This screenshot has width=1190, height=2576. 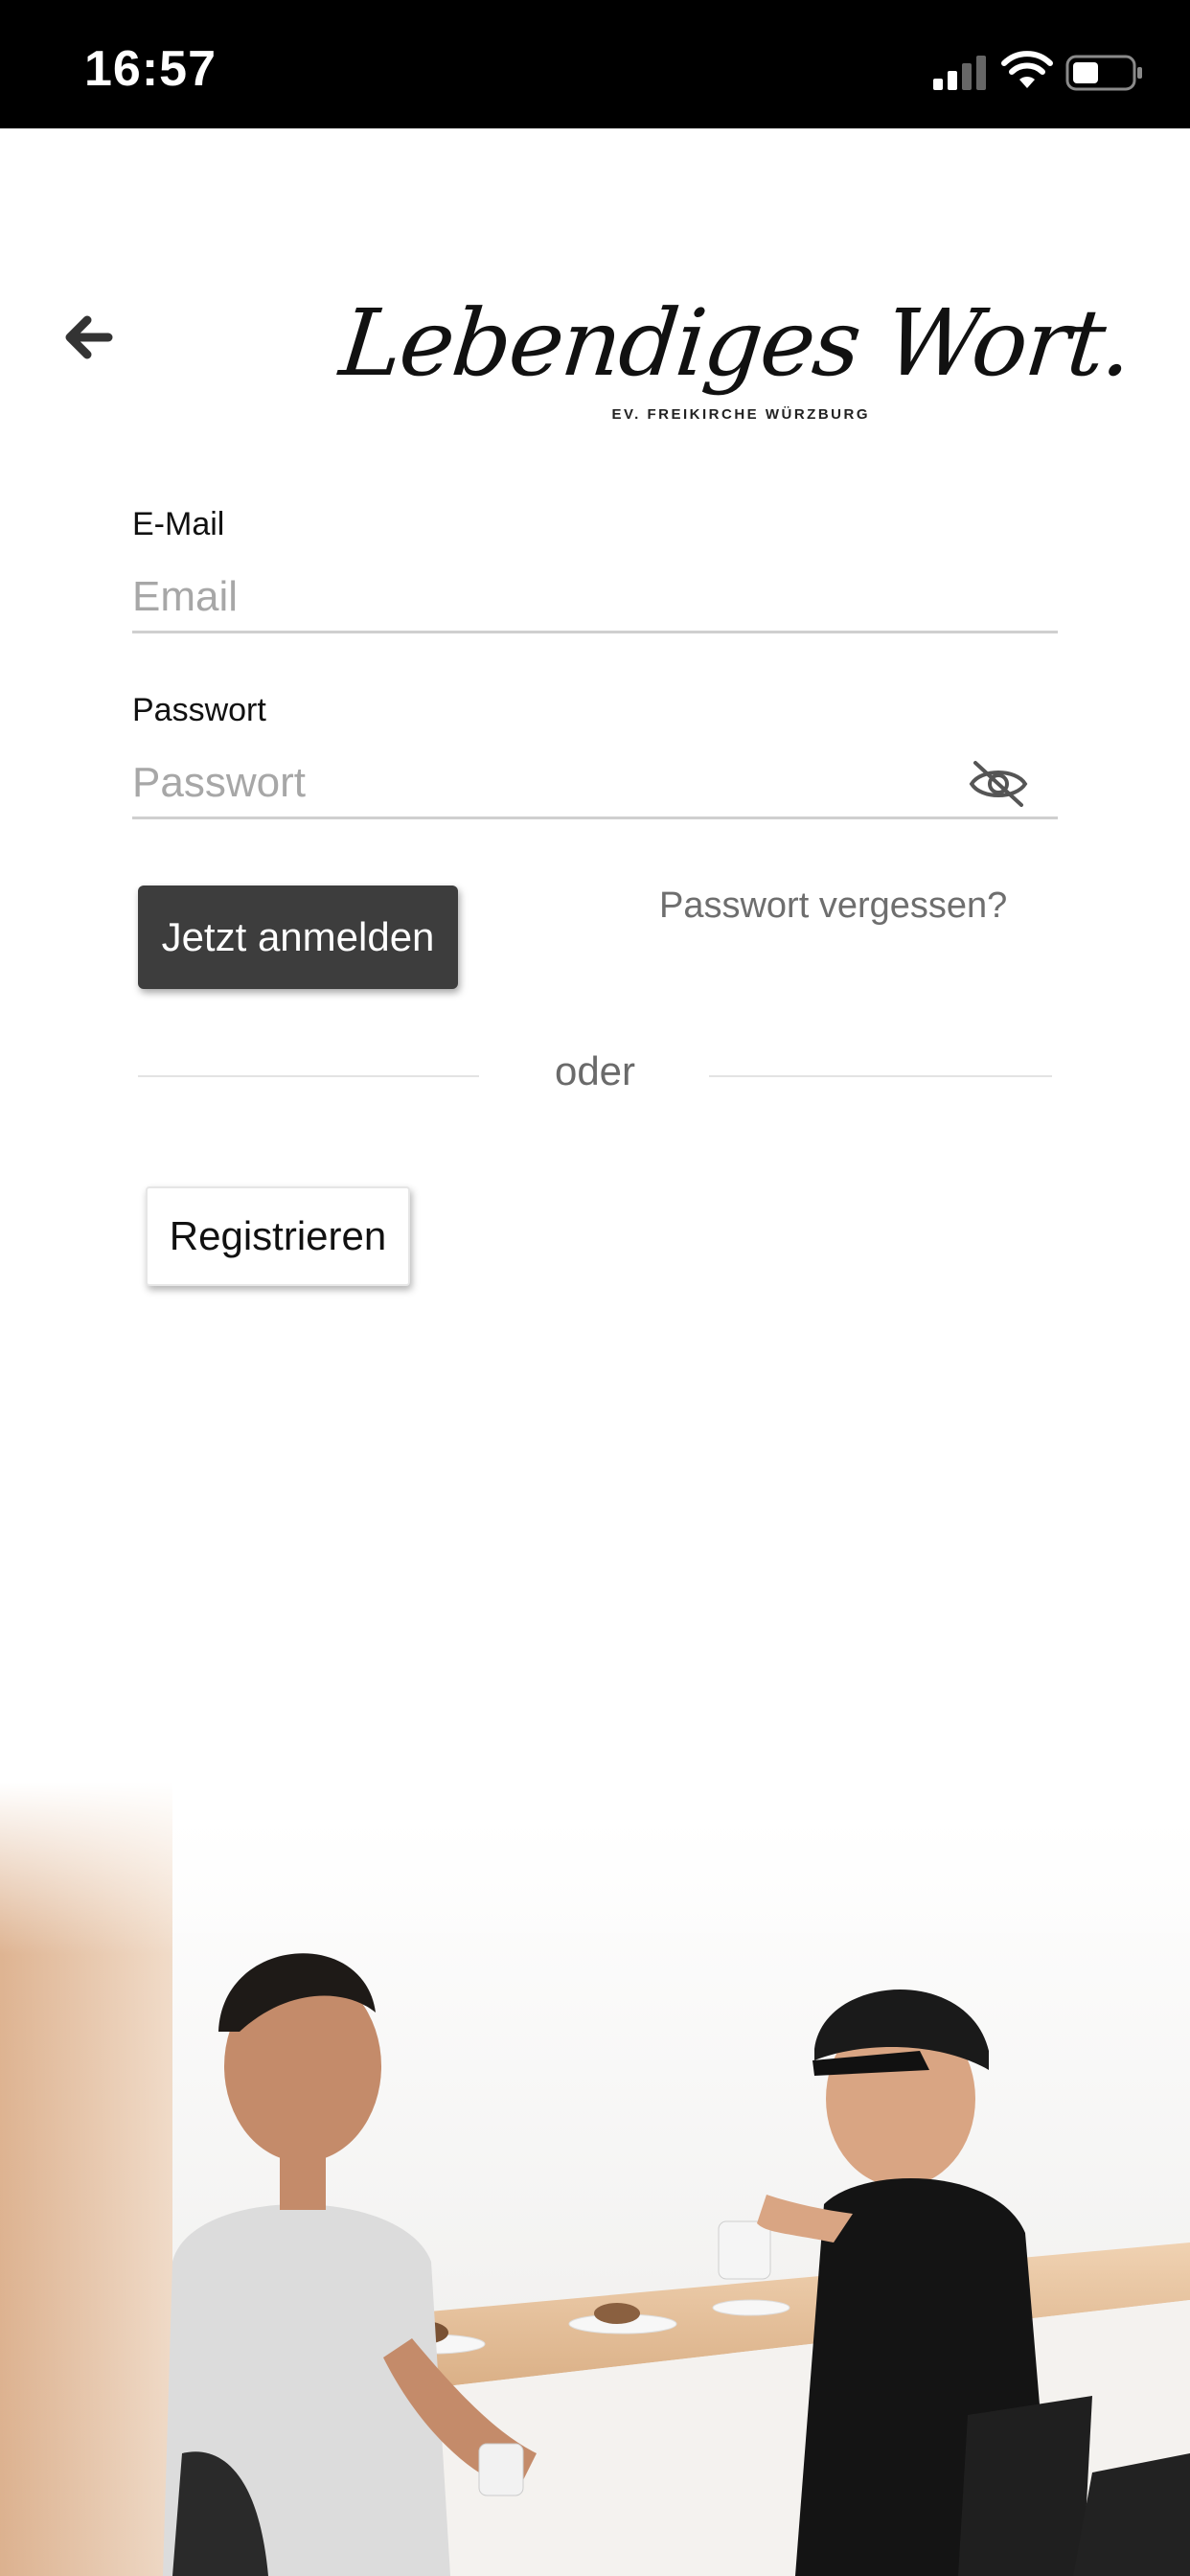 I want to click on password-field, so click(x=595, y=784).